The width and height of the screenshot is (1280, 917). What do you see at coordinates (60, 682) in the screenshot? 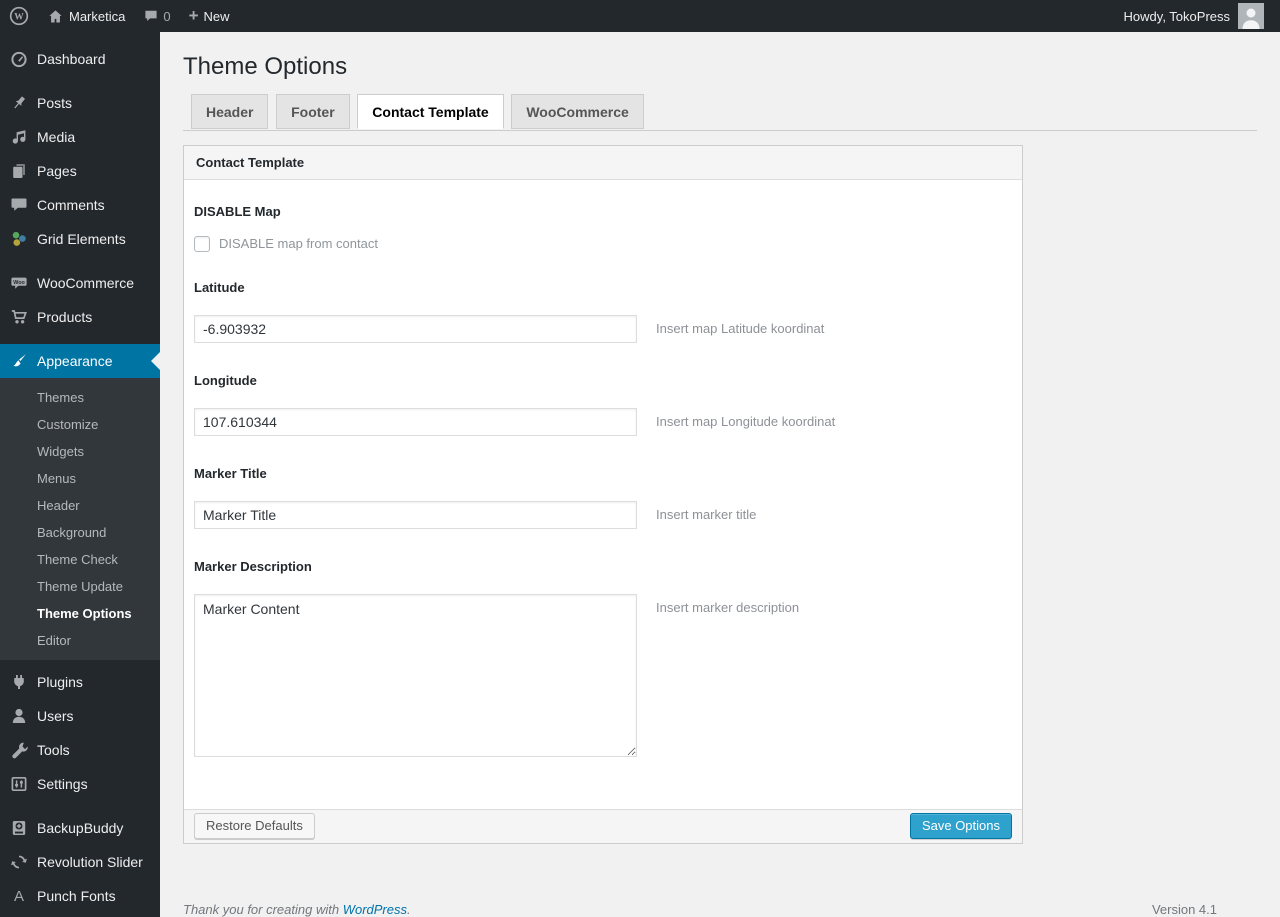
I see `sidebar-item-label: Plugins` at bounding box center [60, 682].